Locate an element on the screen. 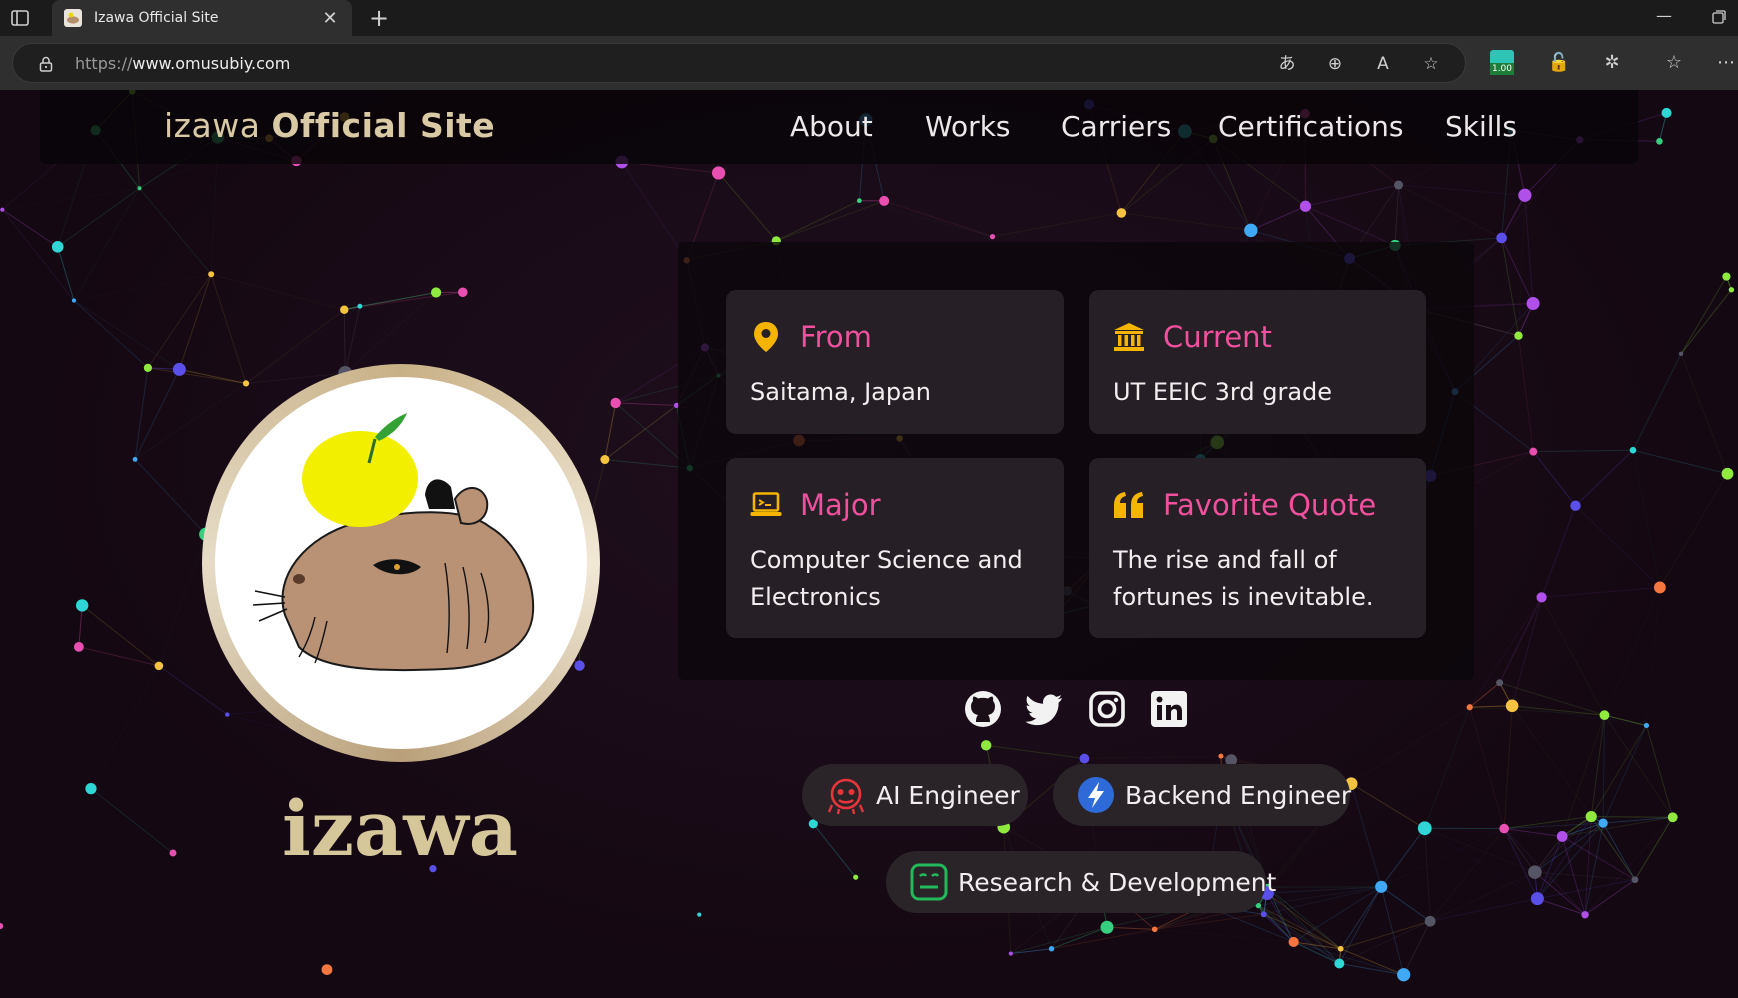 This screenshot has width=1738, height=998. lock-extension-icon: 🔓 is located at coordinates (1559, 63).